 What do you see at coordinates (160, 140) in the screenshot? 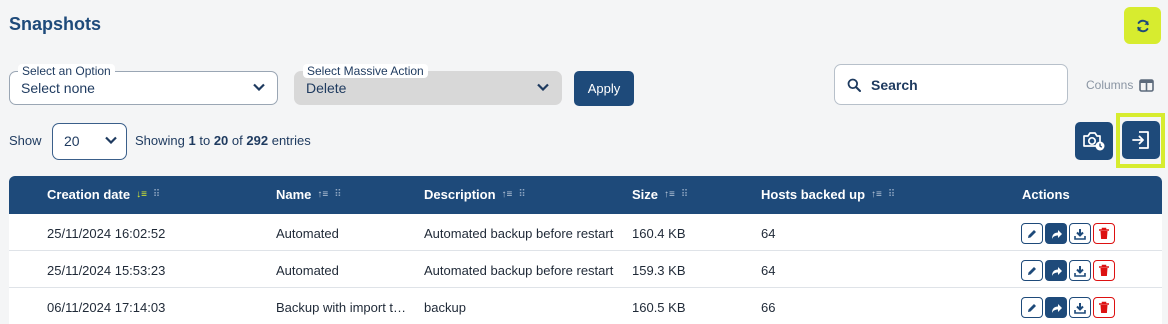
I see `entries-prefix: Showing` at bounding box center [160, 140].